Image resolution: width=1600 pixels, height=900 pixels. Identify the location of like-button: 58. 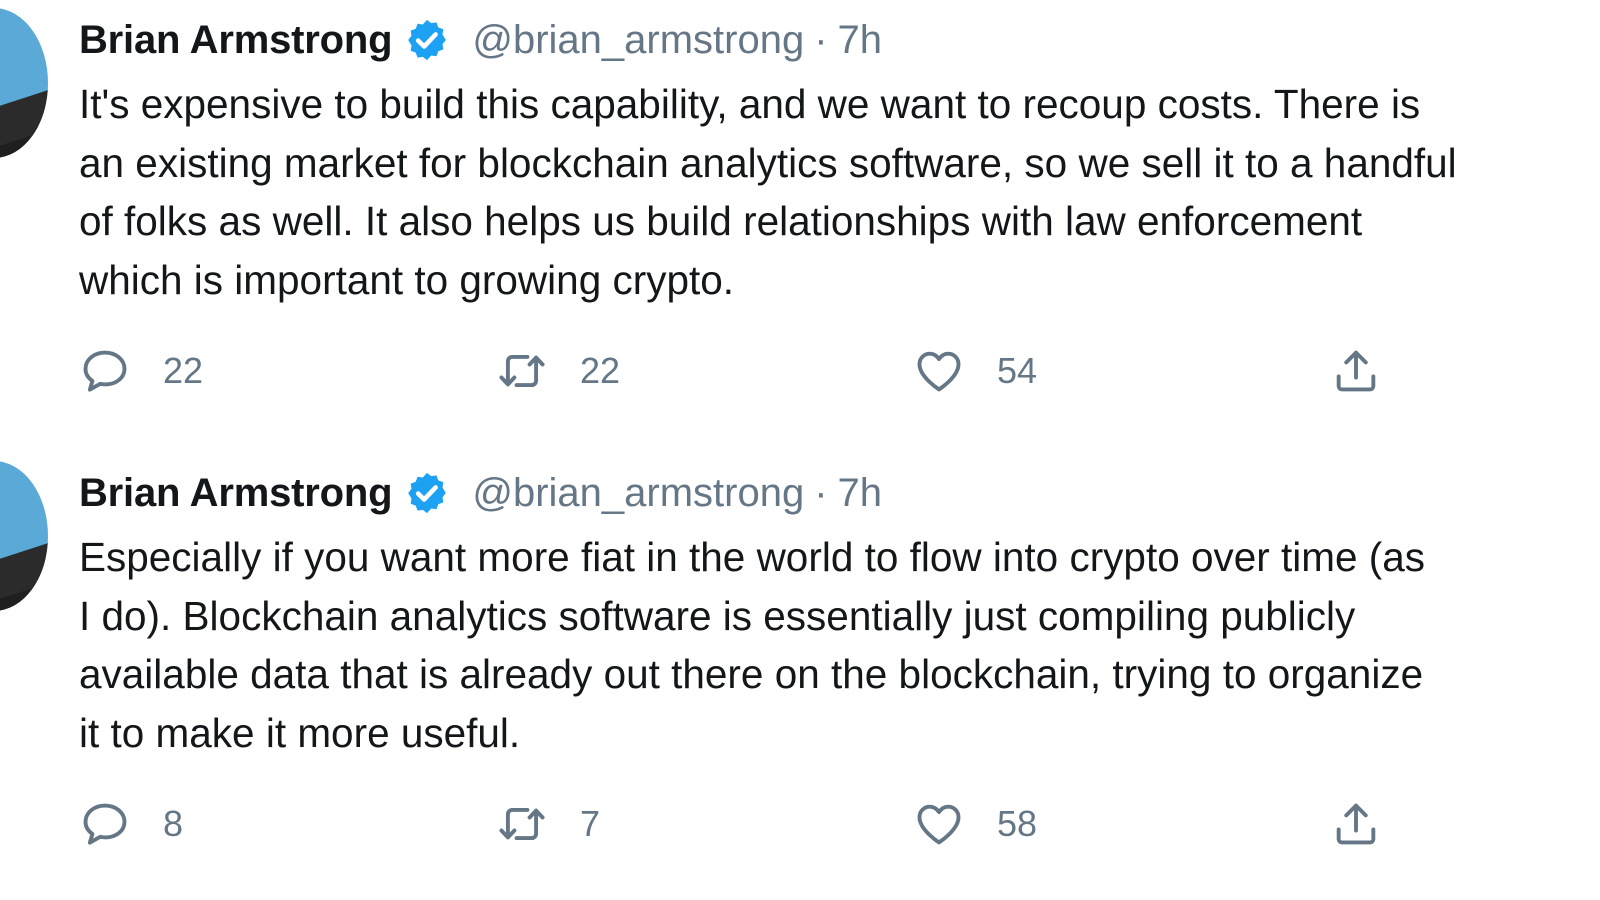
(975, 824).